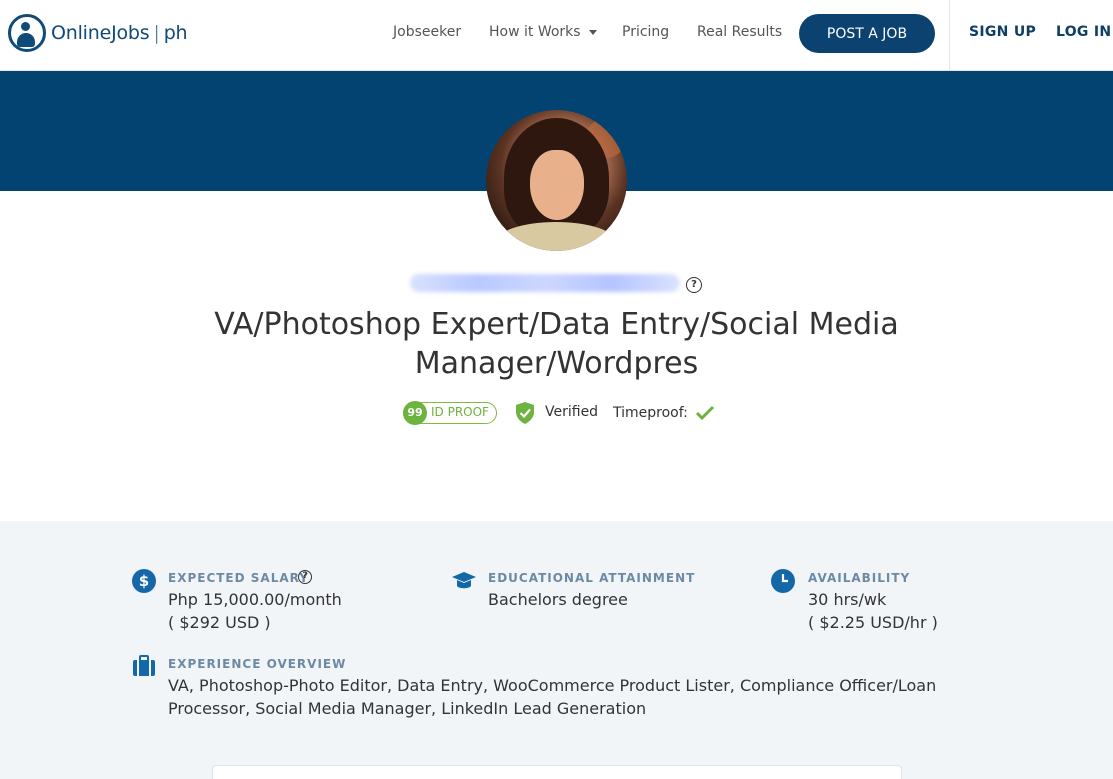 This screenshot has height=779, width=1113. I want to click on experience-label: EXPERIENCE OVERVIEW, so click(257, 664).